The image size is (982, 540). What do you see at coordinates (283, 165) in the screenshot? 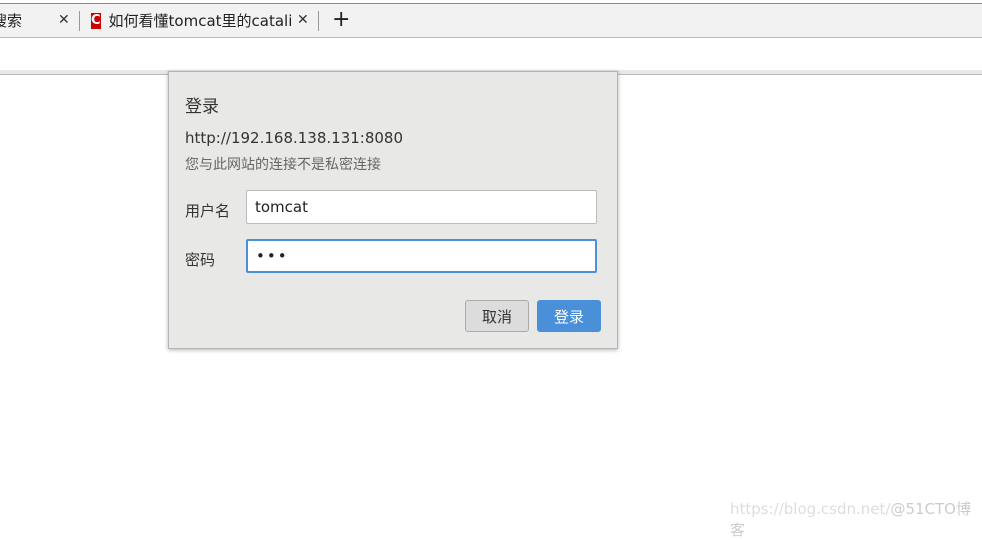
I see `connection-warning: 您与此网站的连接不是私密连接` at bounding box center [283, 165].